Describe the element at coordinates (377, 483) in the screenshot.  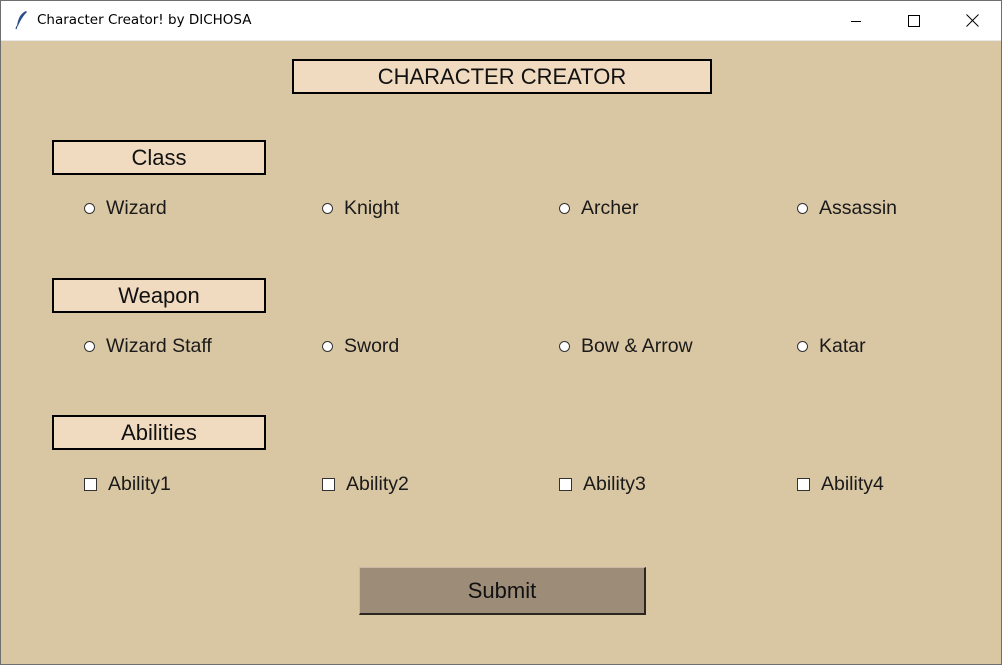
I see `option-label: Ability2` at that location.